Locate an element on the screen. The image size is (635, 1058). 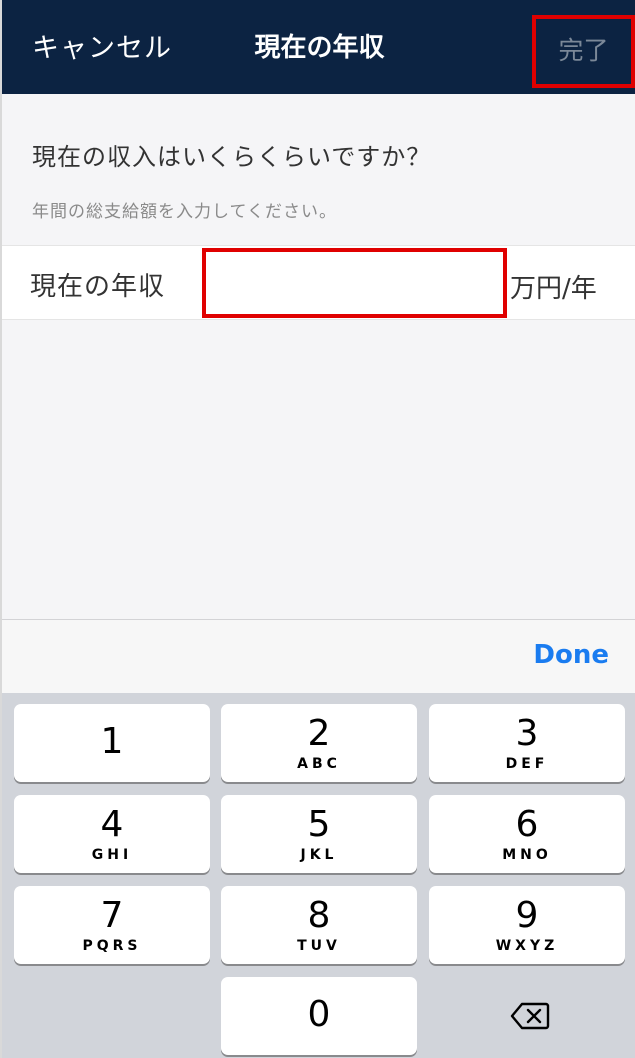
key-3: 3 DEF is located at coordinates (527, 743).